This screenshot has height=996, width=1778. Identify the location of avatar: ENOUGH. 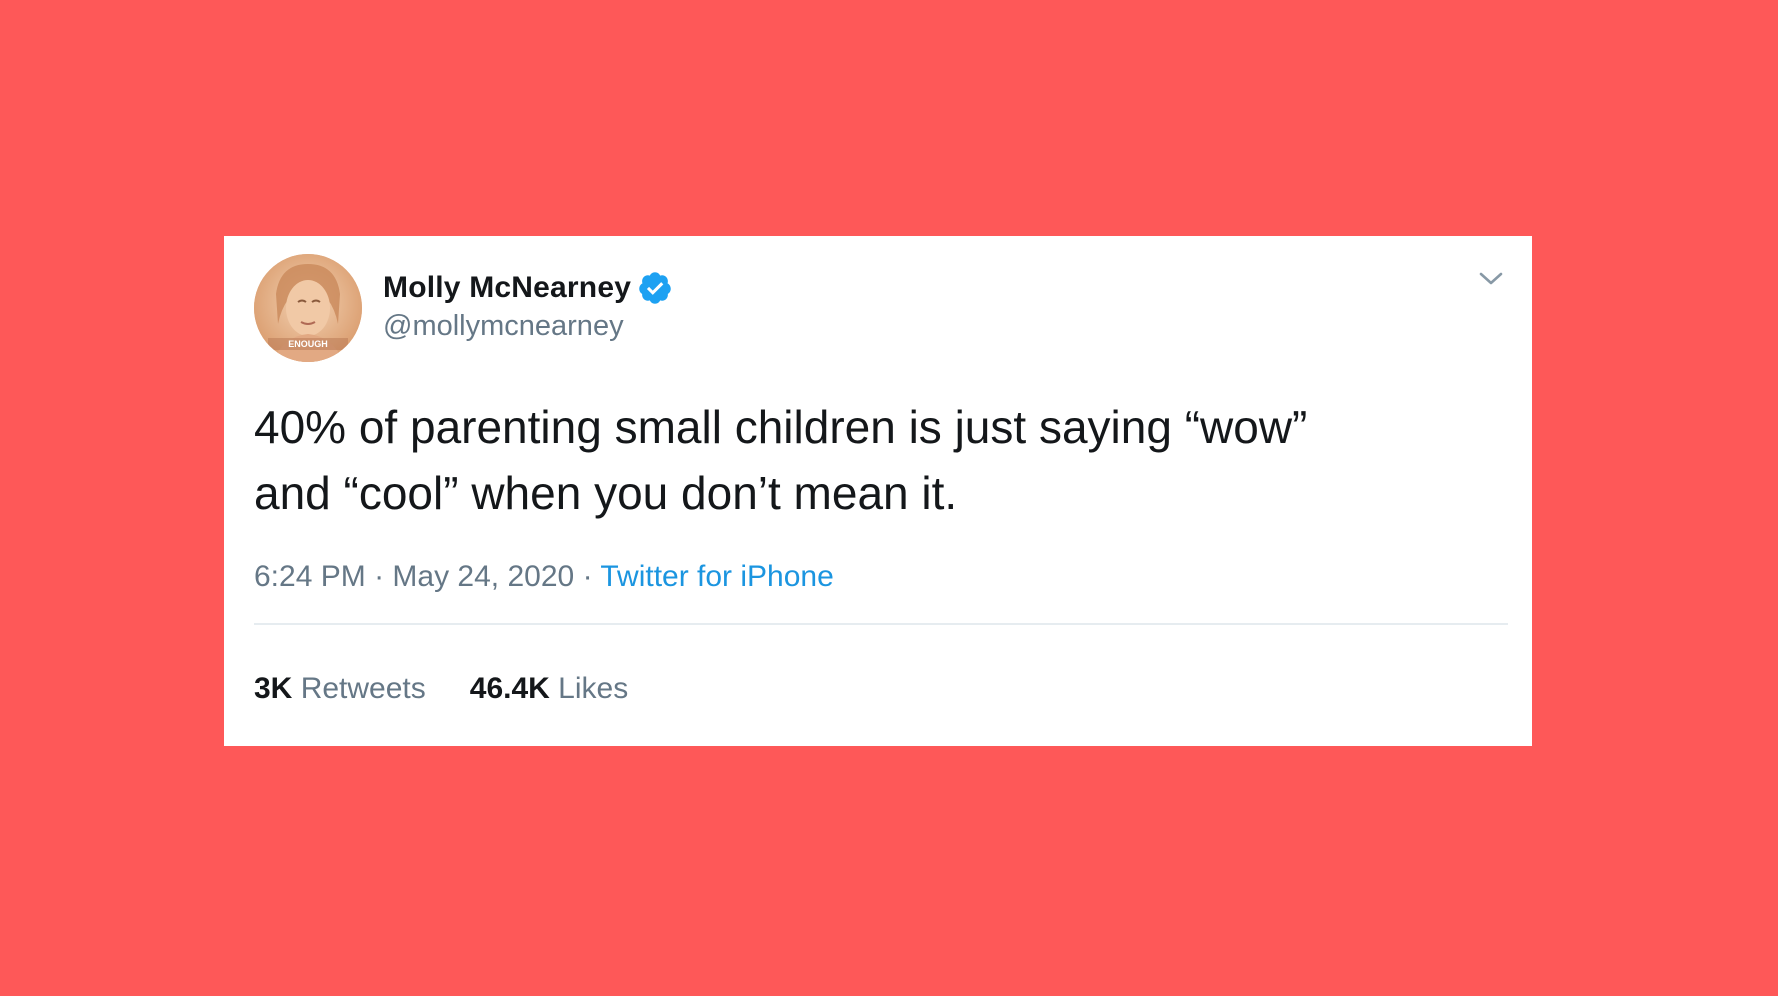
(308, 308).